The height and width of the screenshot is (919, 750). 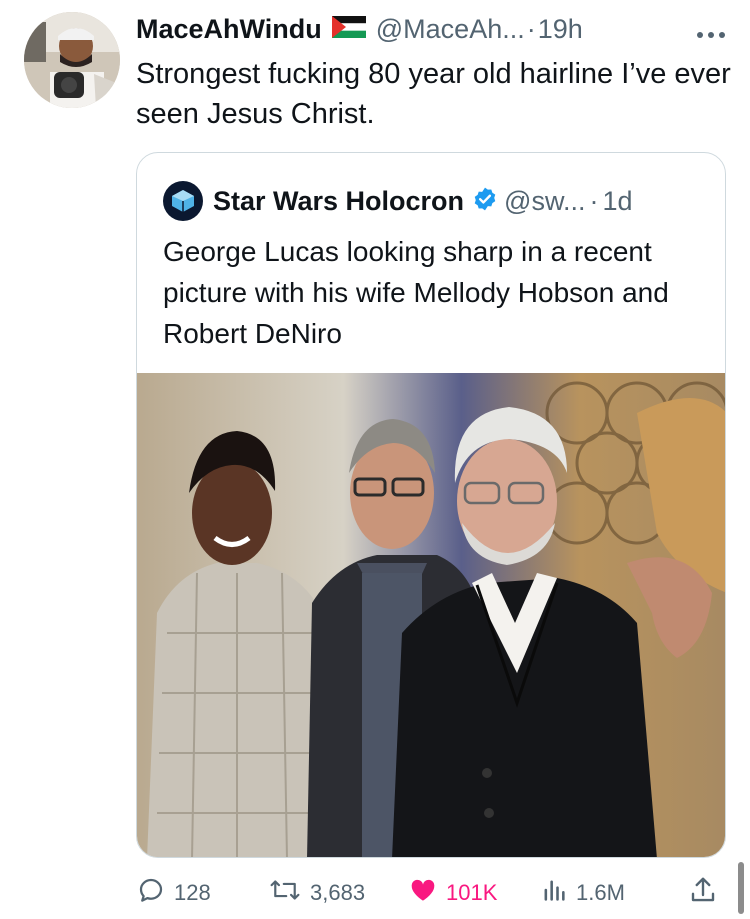 I want to click on quote-time: 1d, so click(x=617, y=201).